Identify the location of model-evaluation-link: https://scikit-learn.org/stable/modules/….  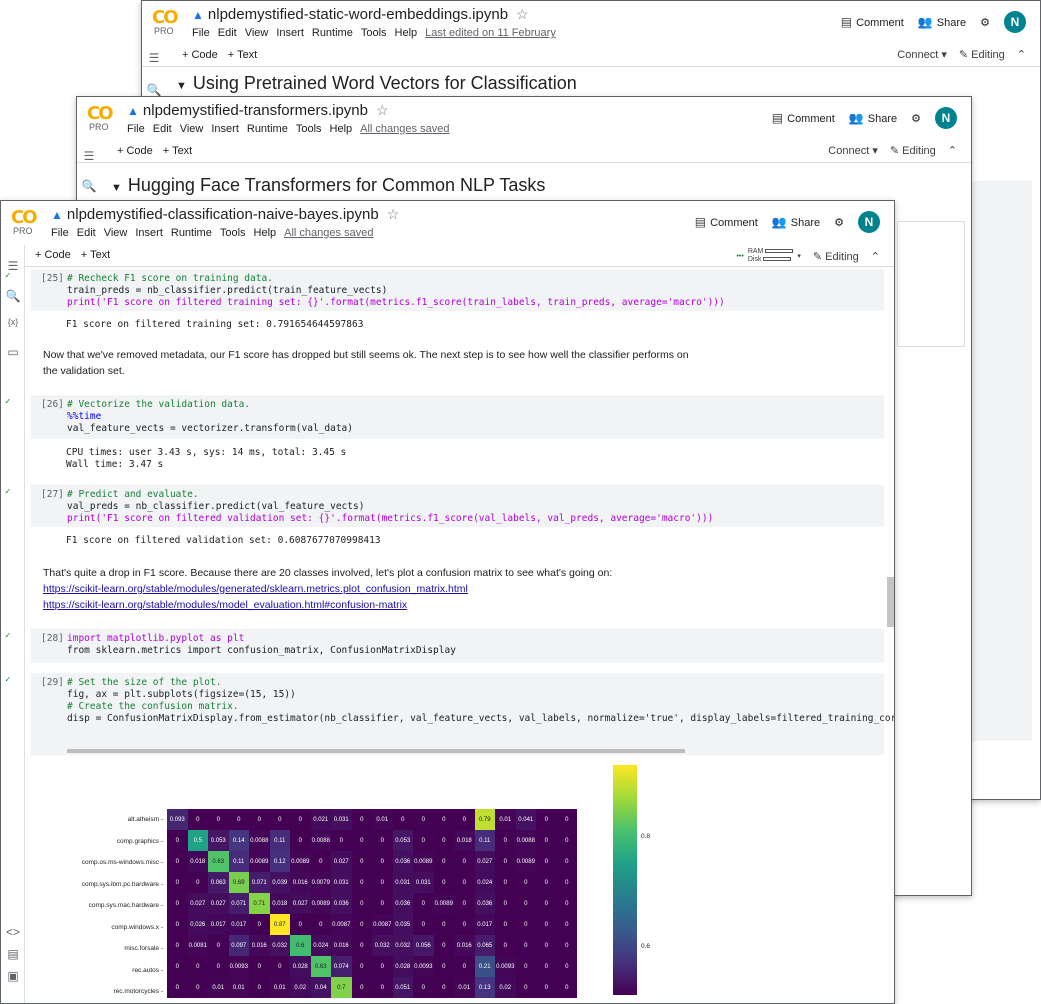
(225, 605).